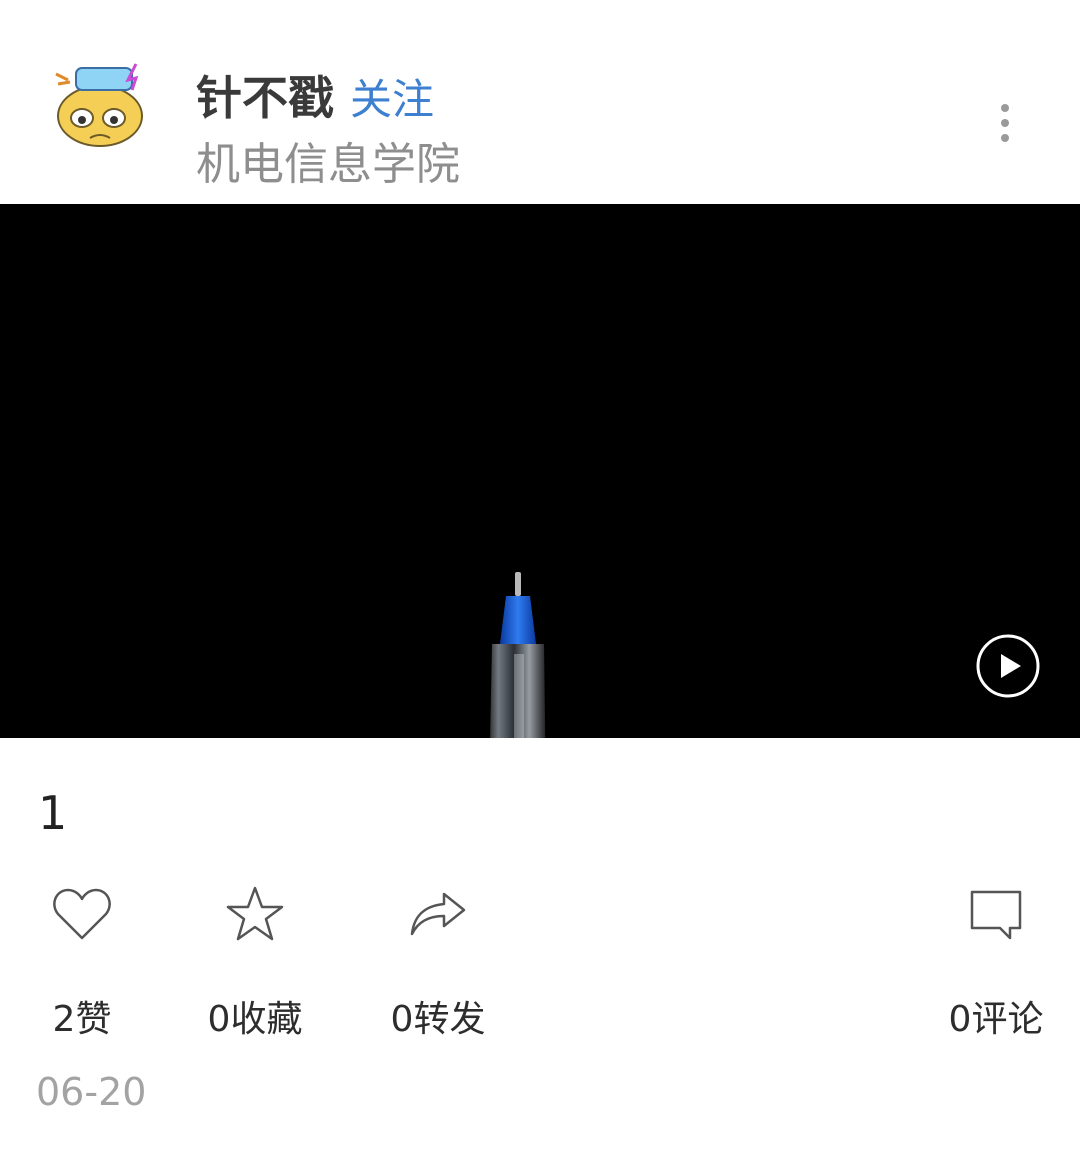  I want to click on follow-button: 关注, so click(392, 96).